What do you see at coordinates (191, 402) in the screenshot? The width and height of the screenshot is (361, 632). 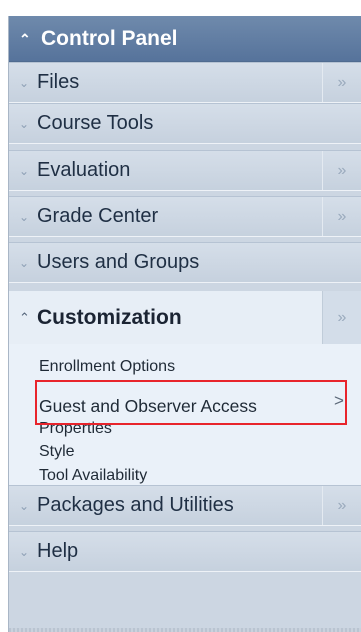 I see `highlight-annotation-box` at bounding box center [191, 402].